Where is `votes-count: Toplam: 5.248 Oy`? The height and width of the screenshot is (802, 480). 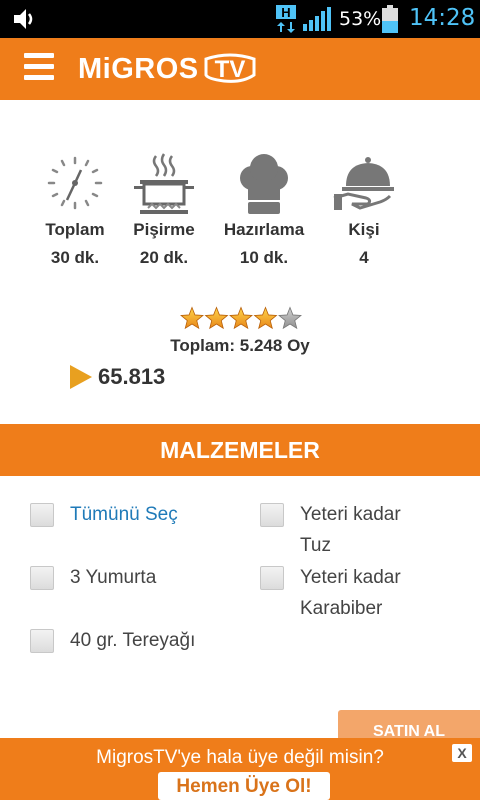 votes-count: Toplam: 5.248 Oy is located at coordinates (240, 345).